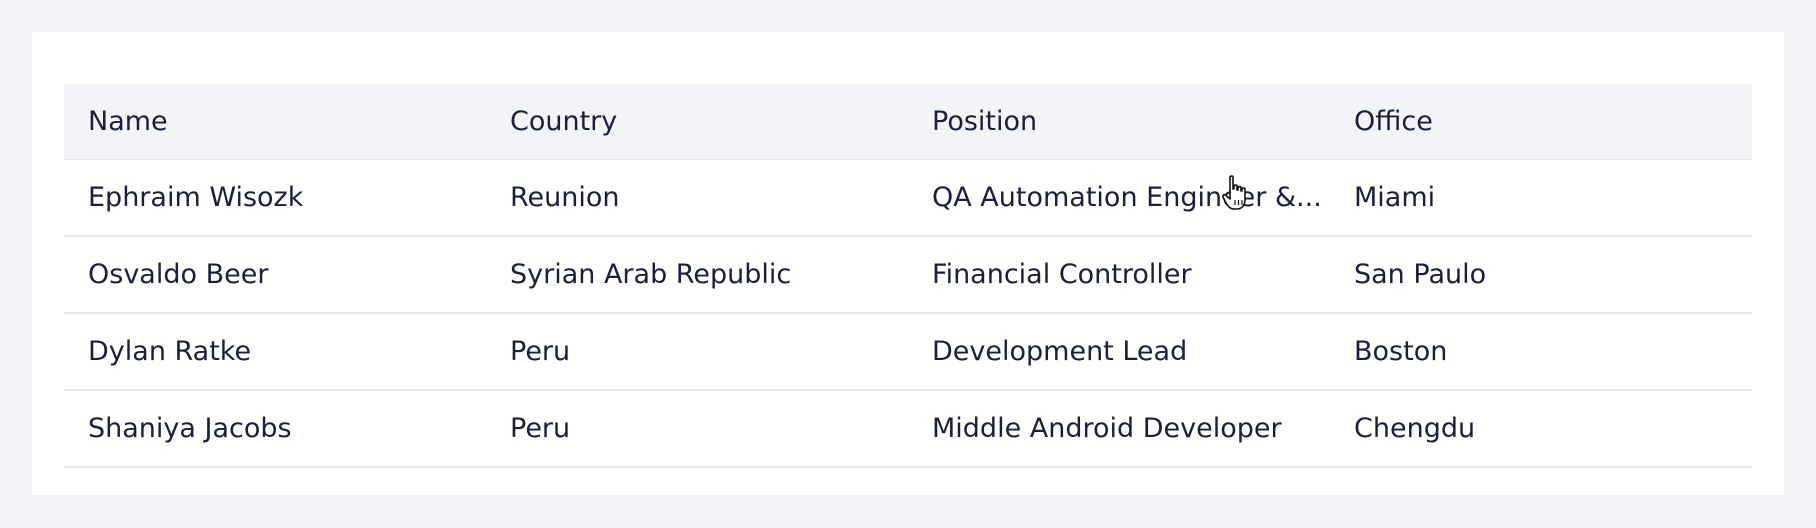  Describe the element at coordinates (275, 198) in the screenshot. I see `cell-name: Ephraim Wisozk` at that location.